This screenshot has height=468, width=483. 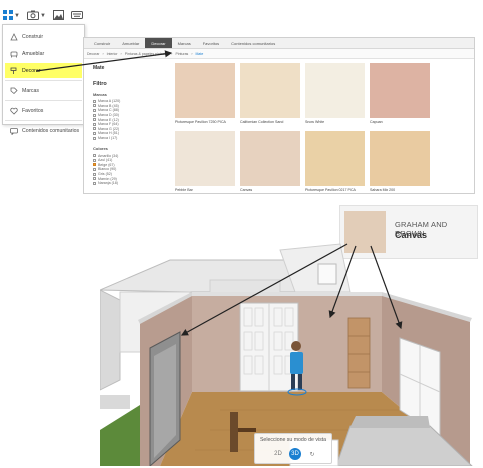 What do you see at coordinates (211, 43) in the screenshot?
I see `tab-favoritos: Favoritos` at bounding box center [211, 43].